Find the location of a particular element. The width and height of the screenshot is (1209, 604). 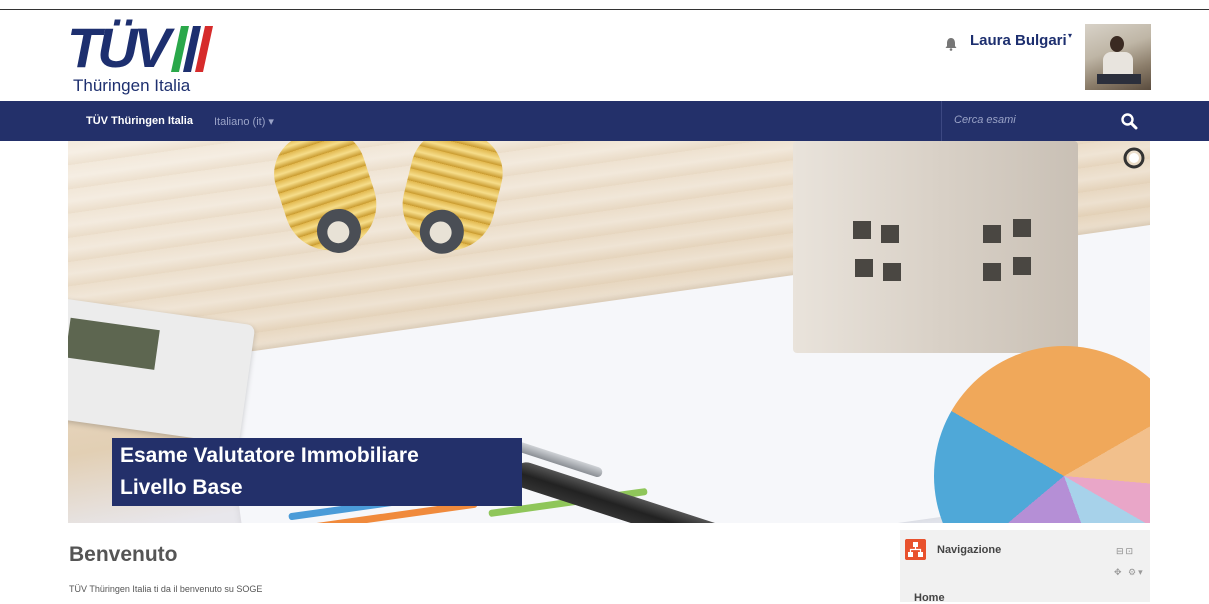

logo-wordmark: TÜV is located at coordinates (119, 47).